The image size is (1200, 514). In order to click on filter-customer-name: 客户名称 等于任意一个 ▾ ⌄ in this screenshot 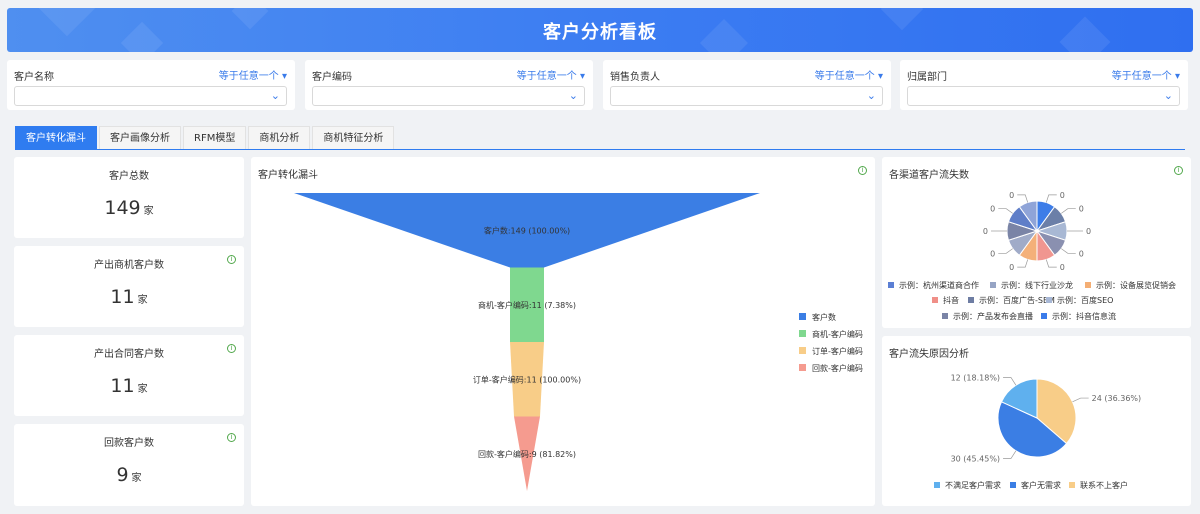, I will do `click(151, 85)`.